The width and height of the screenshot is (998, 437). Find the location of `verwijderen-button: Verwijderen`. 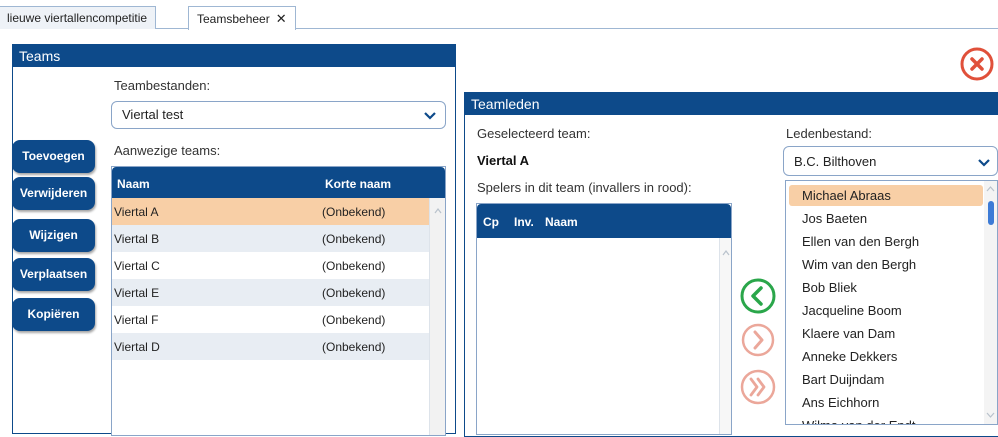

verwijderen-button: Verwijderen is located at coordinates (53, 193).